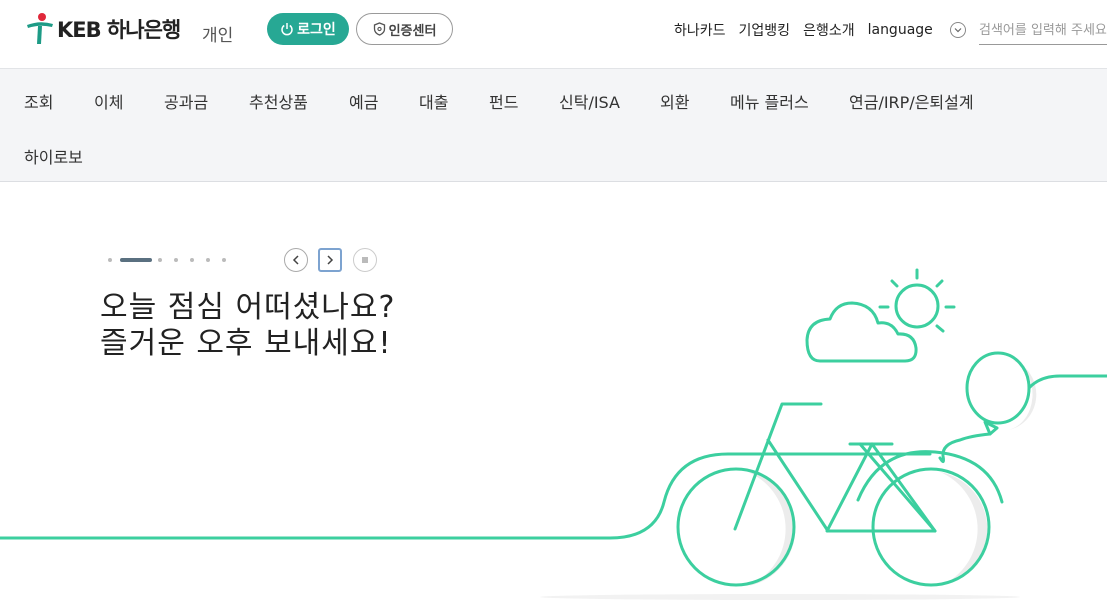  I want to click on logo-text: KEB 하나은행, so click(119, 30).